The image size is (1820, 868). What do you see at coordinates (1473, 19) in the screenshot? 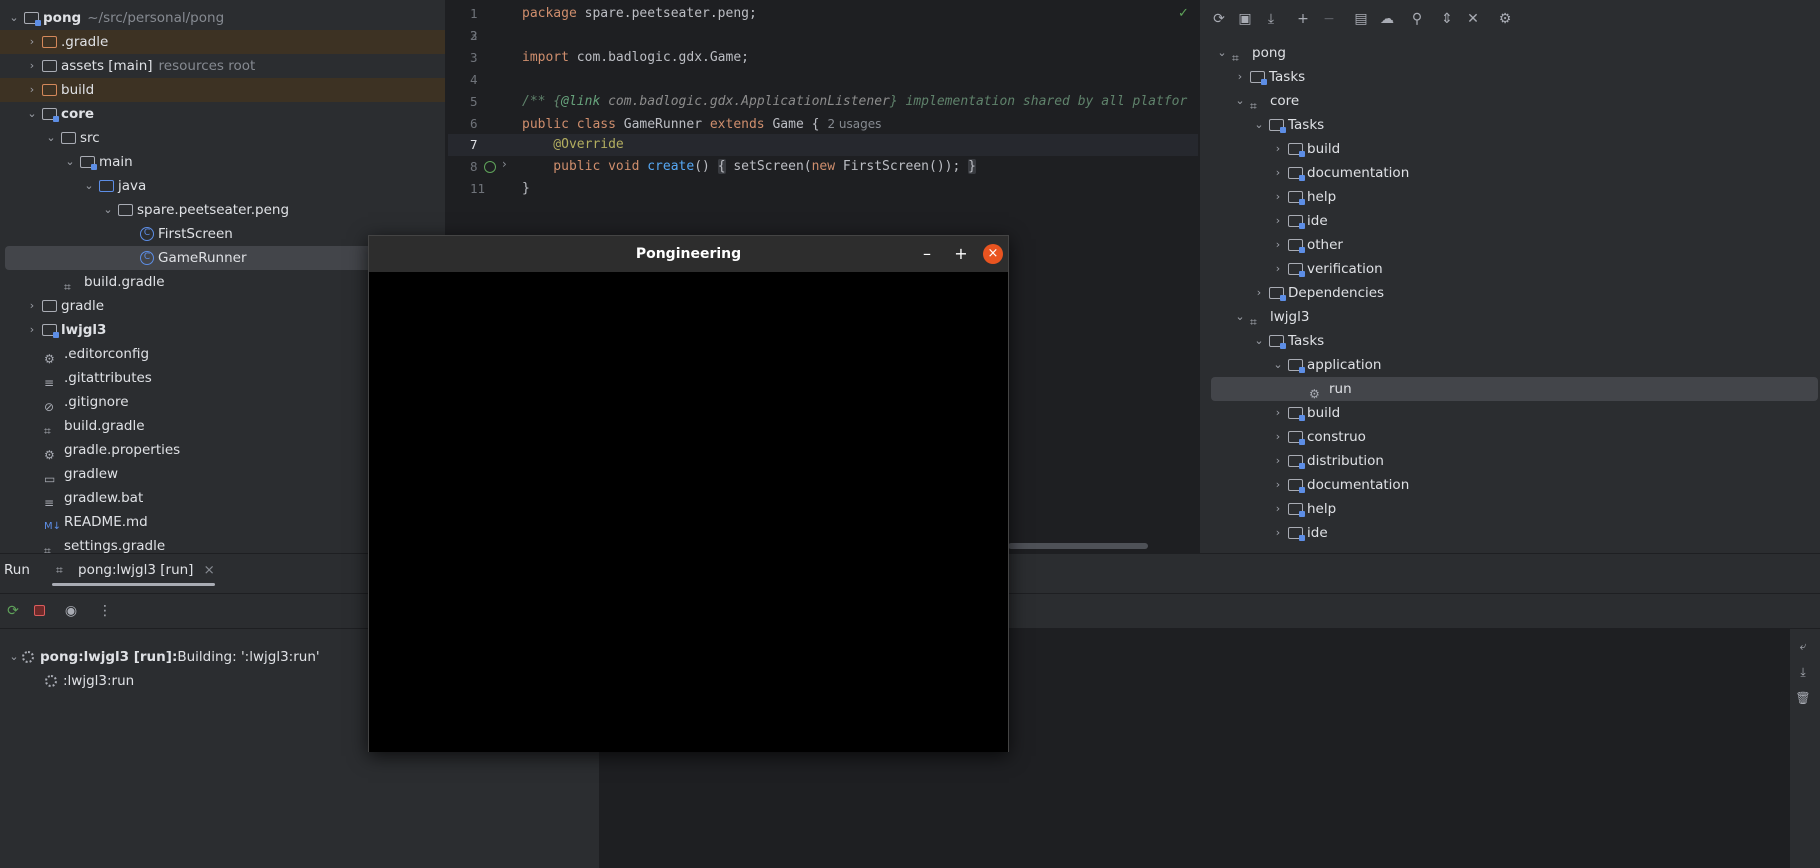
I see `collapse-all-icon: ✕` at bounding box center [1473, 19].